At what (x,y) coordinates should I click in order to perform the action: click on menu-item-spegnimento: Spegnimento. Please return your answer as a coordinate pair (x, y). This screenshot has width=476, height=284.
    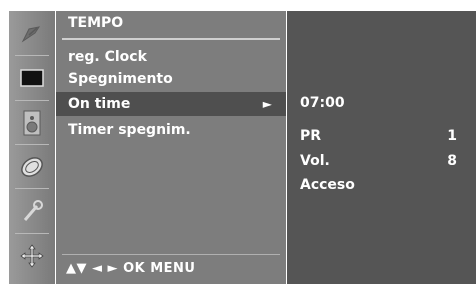
    Looking at the image, I should click on (171, 79).